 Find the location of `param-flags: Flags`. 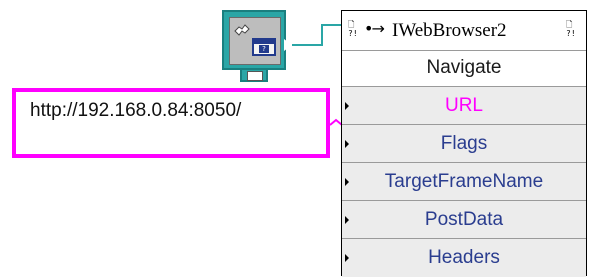

param-flags: Flags is located at coordinates (464, 144).